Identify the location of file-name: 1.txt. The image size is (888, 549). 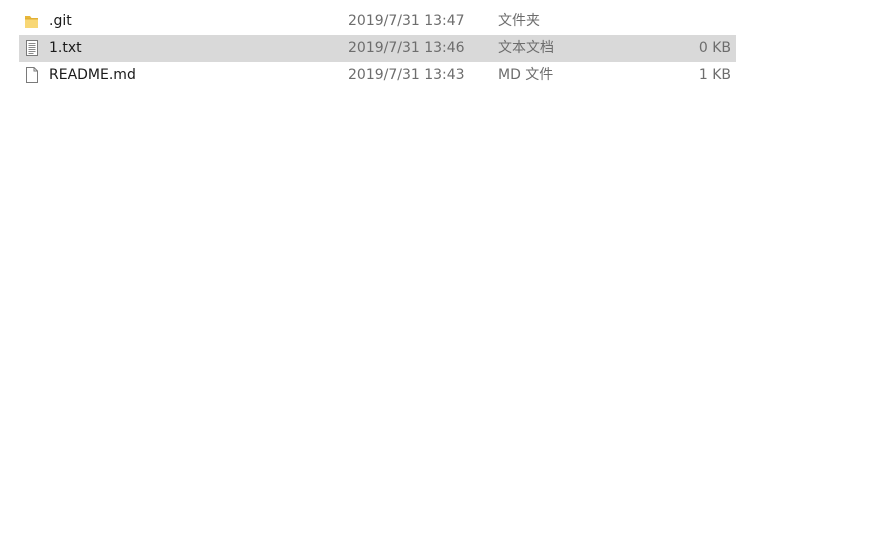
(65, 48).